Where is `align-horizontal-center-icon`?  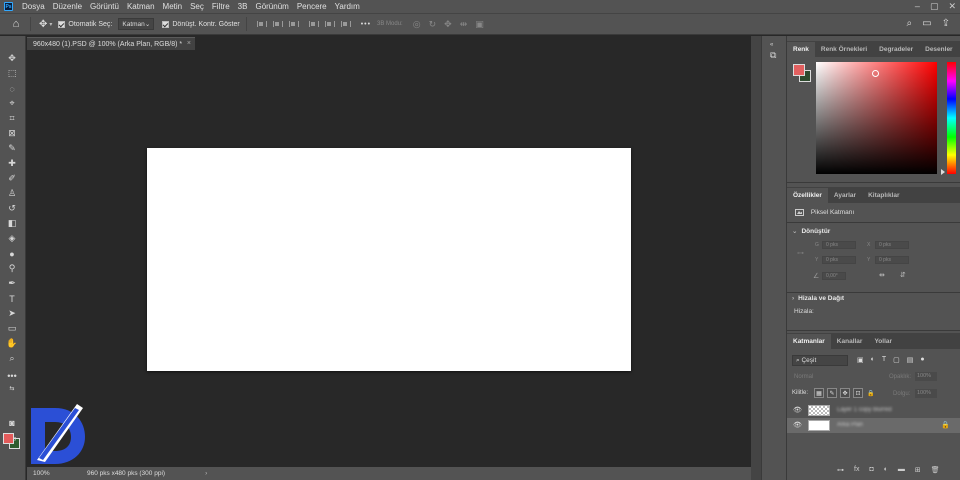 align-horizontal-center-icon is located at coordinates (277, 24).